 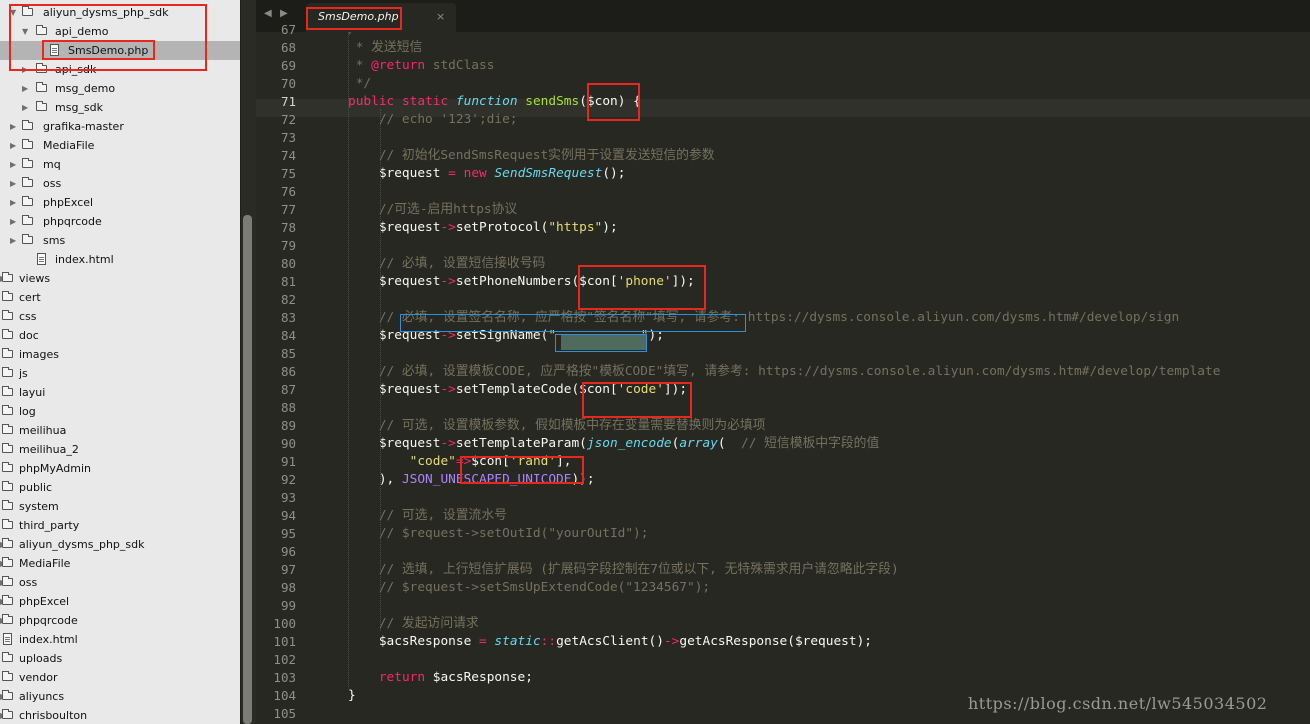 What do you see at coordinates (120, 278) in the screenshot?
I see `tree-folder-item: ▶views` at bounding box center [120, 278].